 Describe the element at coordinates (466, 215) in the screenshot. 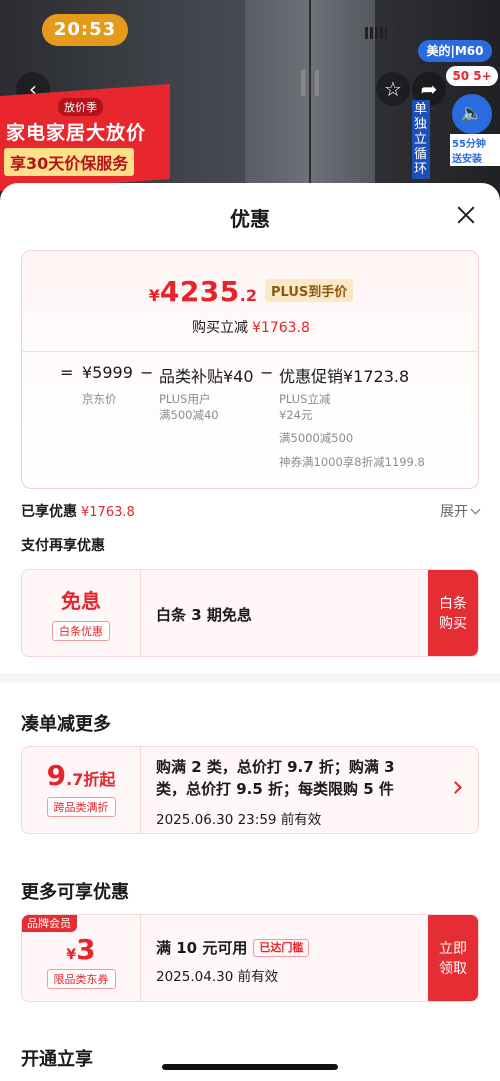

I see `close-icon` at that location.